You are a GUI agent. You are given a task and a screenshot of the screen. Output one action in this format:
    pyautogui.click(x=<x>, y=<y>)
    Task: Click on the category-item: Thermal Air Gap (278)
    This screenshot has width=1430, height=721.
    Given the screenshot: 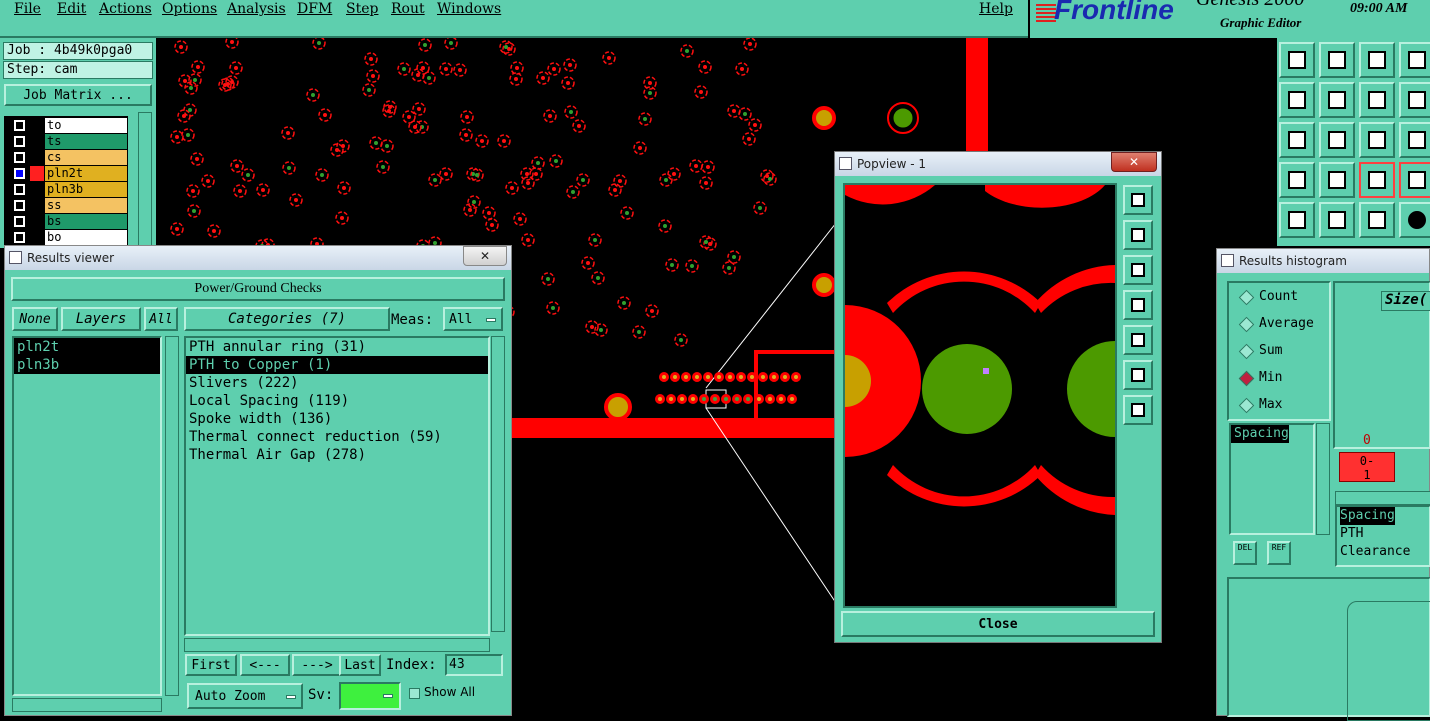 What is the action you would take?
    pyautogui.click(x=337, y=455)
    